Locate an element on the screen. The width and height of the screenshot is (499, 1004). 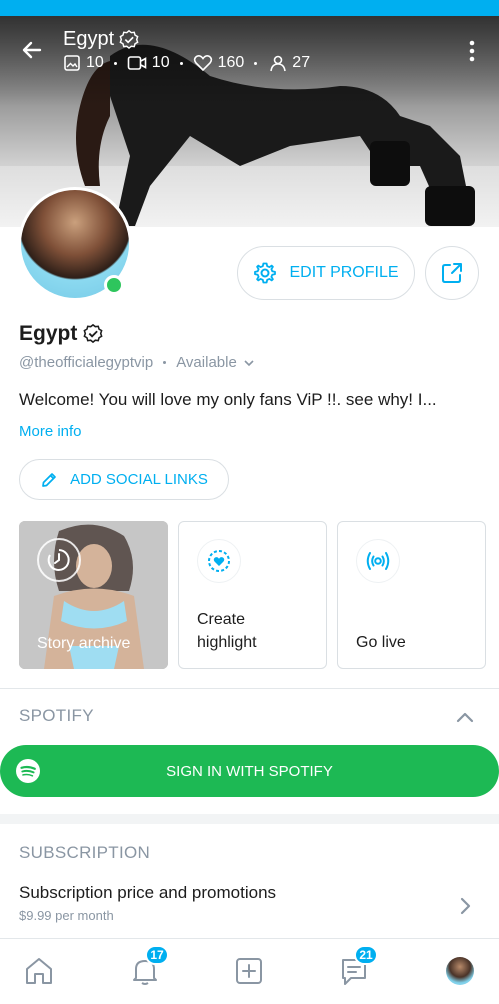
nav-messages: 21 is located at coordinates (357, 967).